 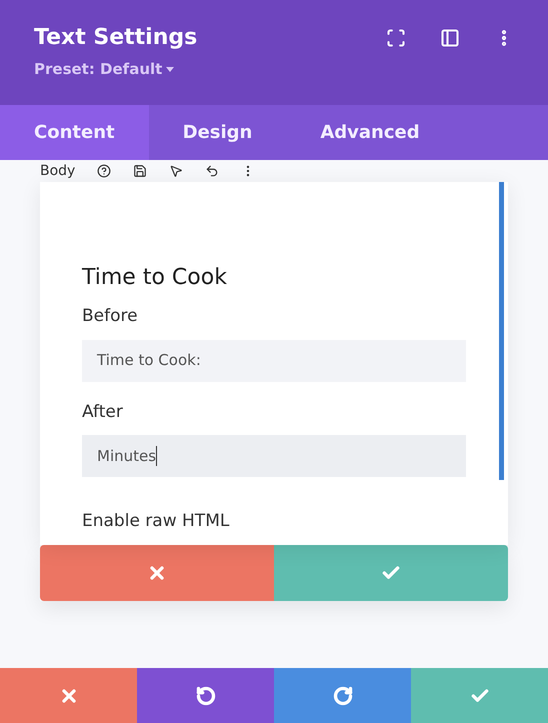 I want to click on caret-icon, so click(x=170, y=69).